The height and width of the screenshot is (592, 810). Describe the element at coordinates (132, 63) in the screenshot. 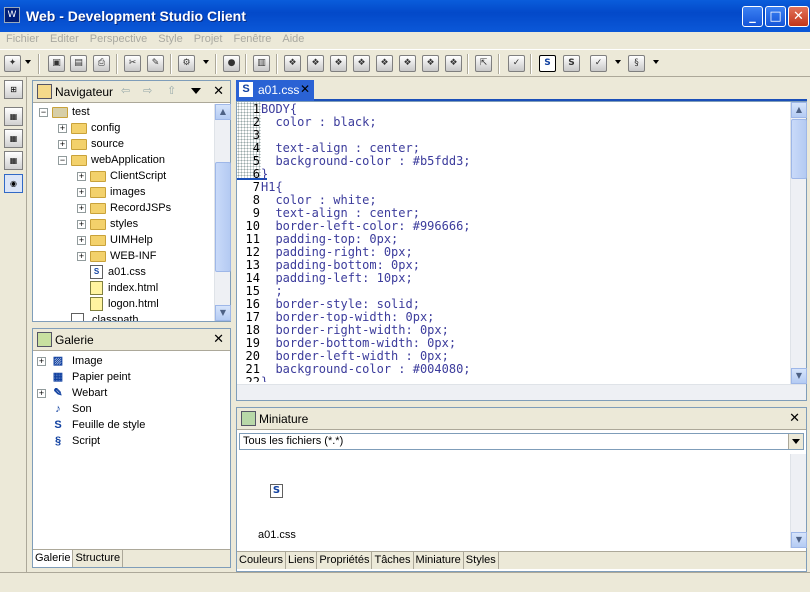

I see `cut-icon: ✂` at that location.